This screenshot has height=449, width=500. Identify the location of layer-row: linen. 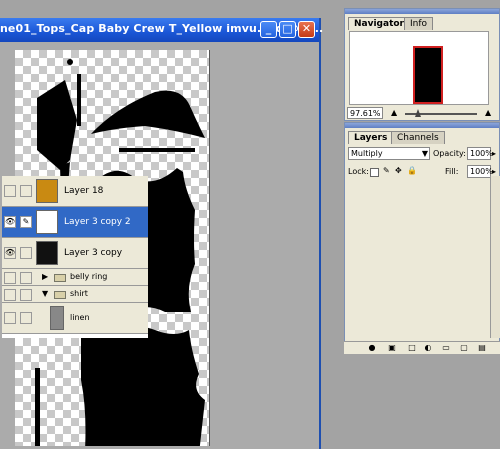
(75, 318).